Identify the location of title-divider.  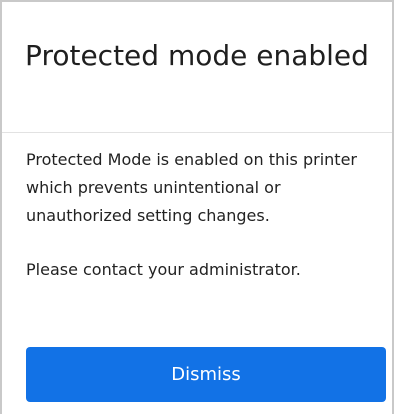
(197, 132).